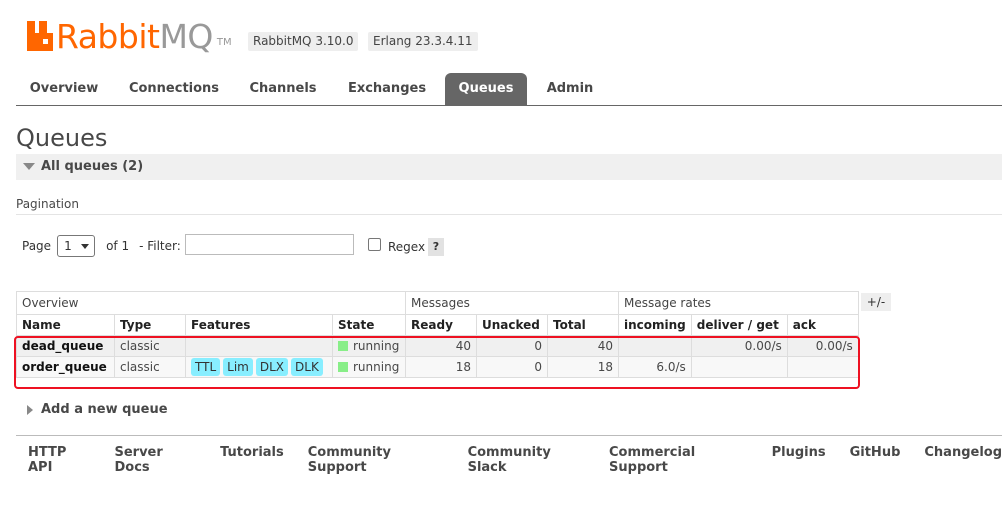 The width and height of the screenshot is (1002, 522). Describe the element at coordinates (583, 325) in the screenshot. I see `col-total: Total` at that location.